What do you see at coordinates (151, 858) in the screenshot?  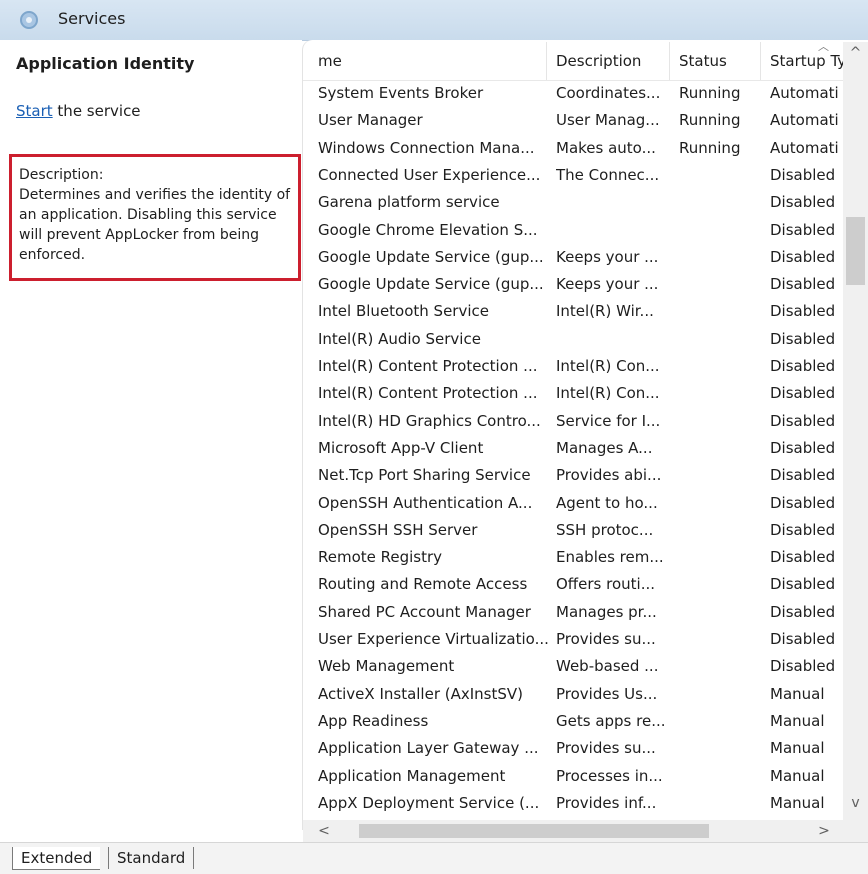 I see `tab-standard: Standard` at bounding box center [151, 858].